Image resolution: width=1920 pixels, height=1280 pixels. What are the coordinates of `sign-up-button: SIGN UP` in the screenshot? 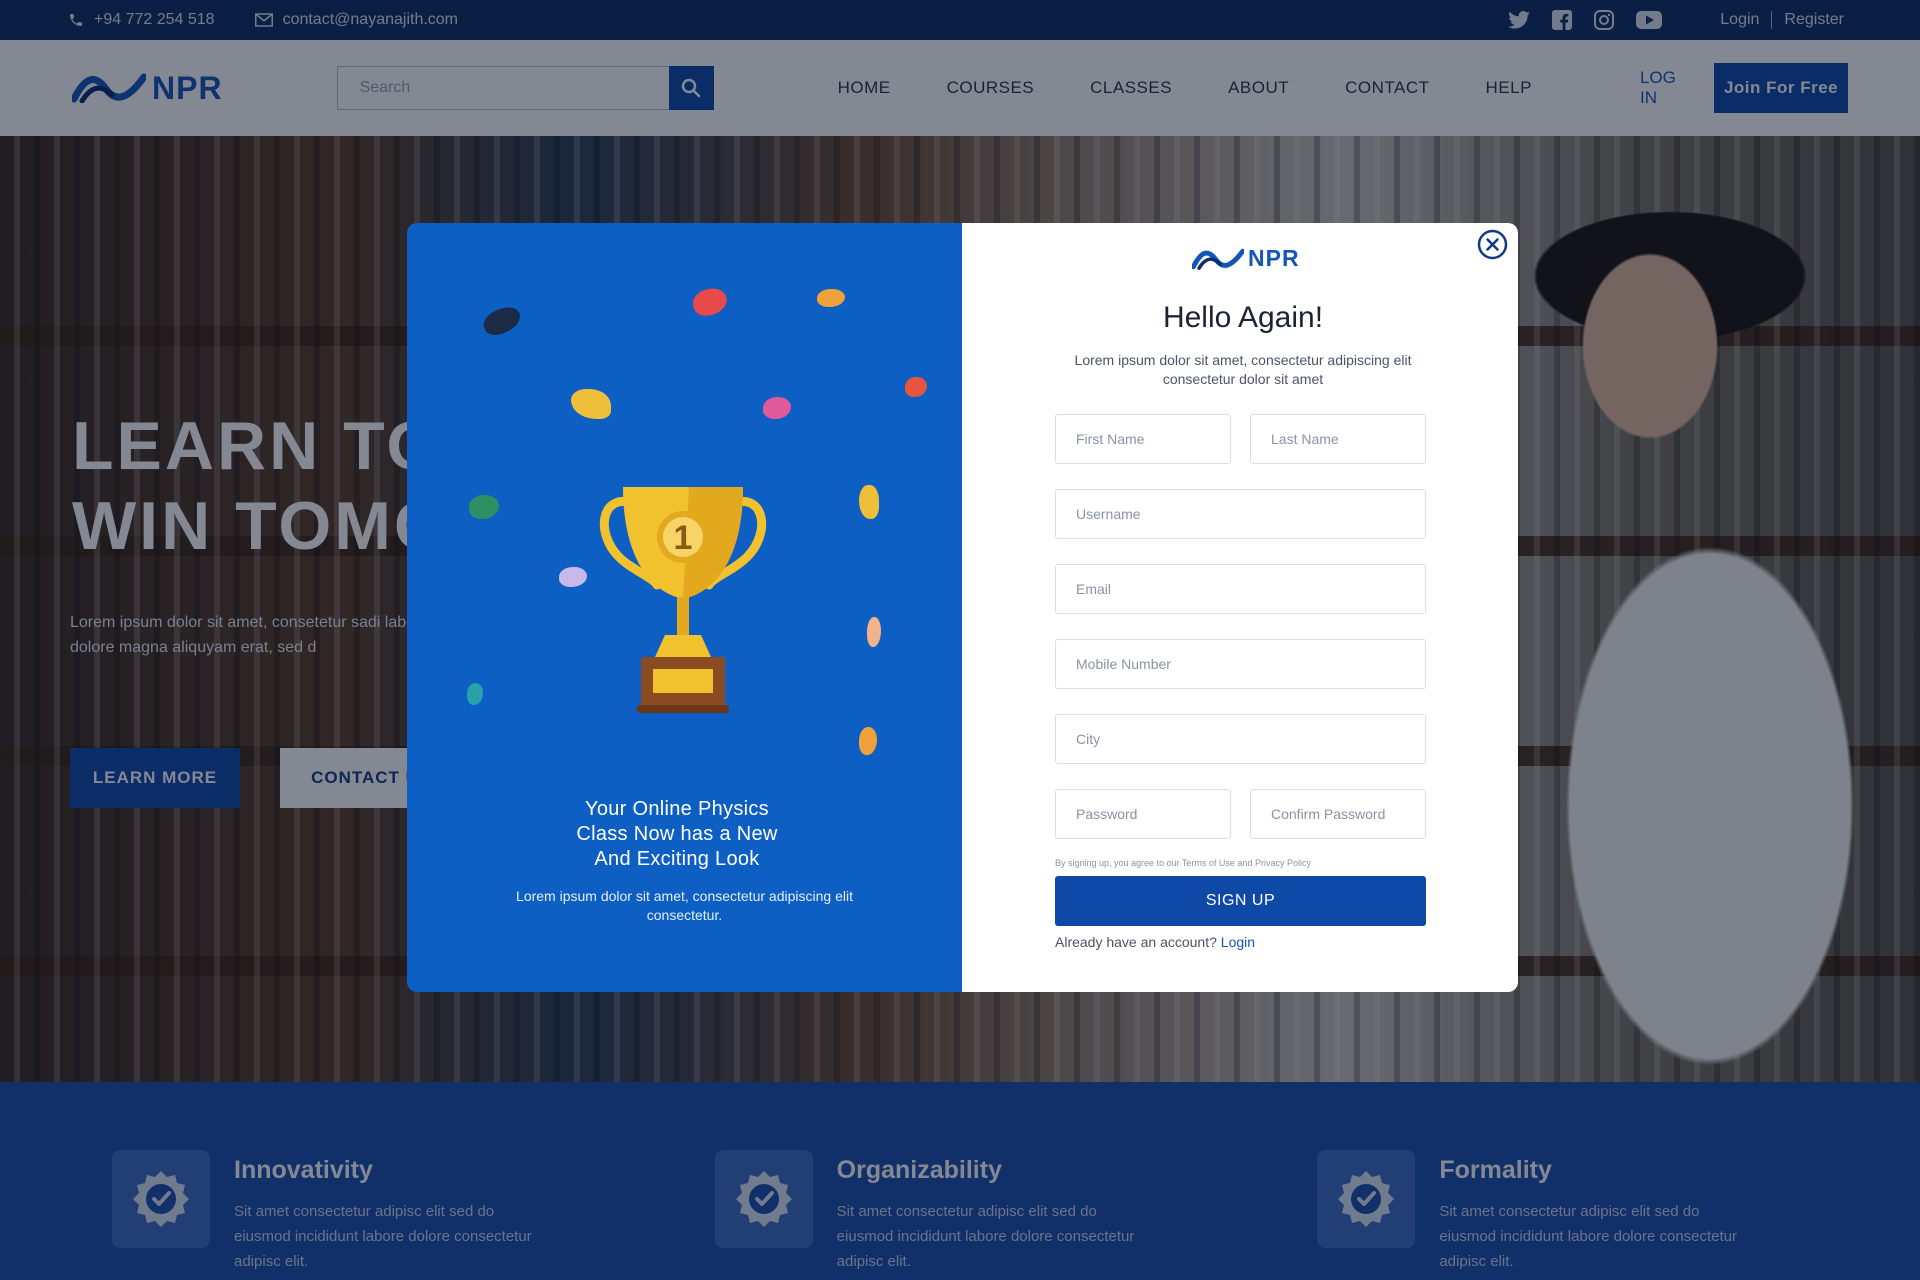 It's located at (1240, 901).